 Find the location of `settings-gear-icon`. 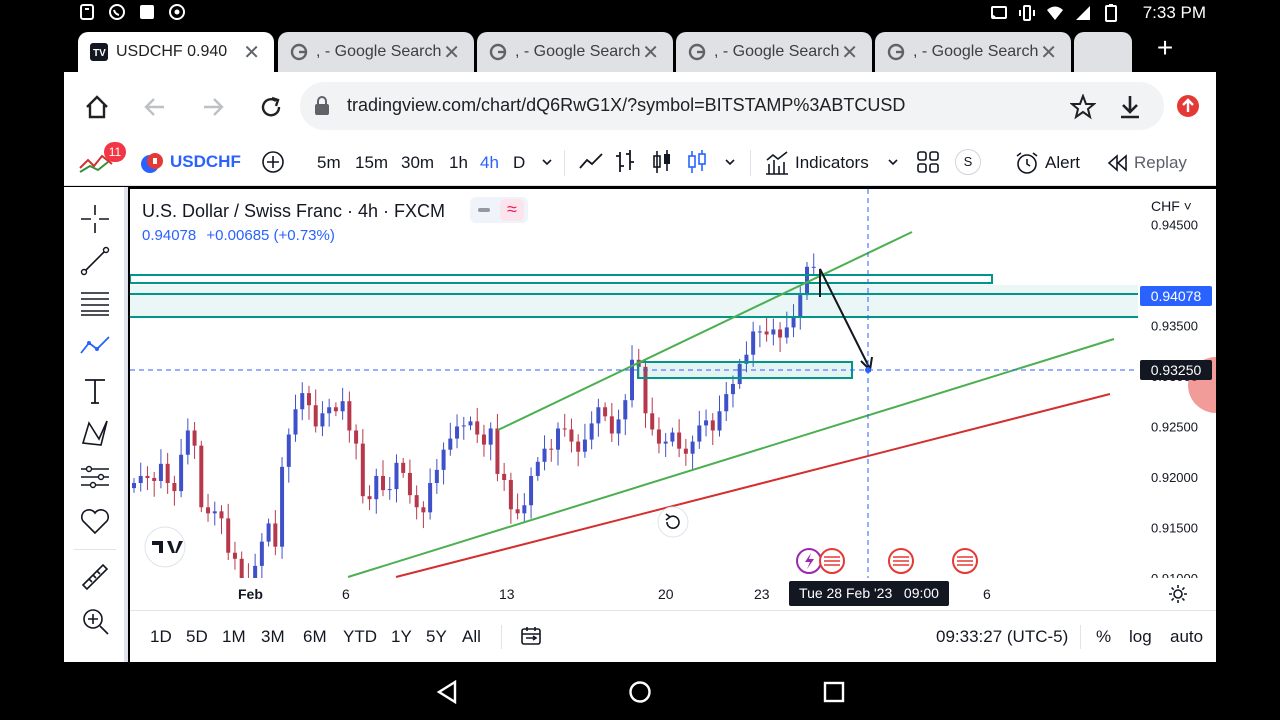

settings-gear-icon is located at coordinates (1178, 594).